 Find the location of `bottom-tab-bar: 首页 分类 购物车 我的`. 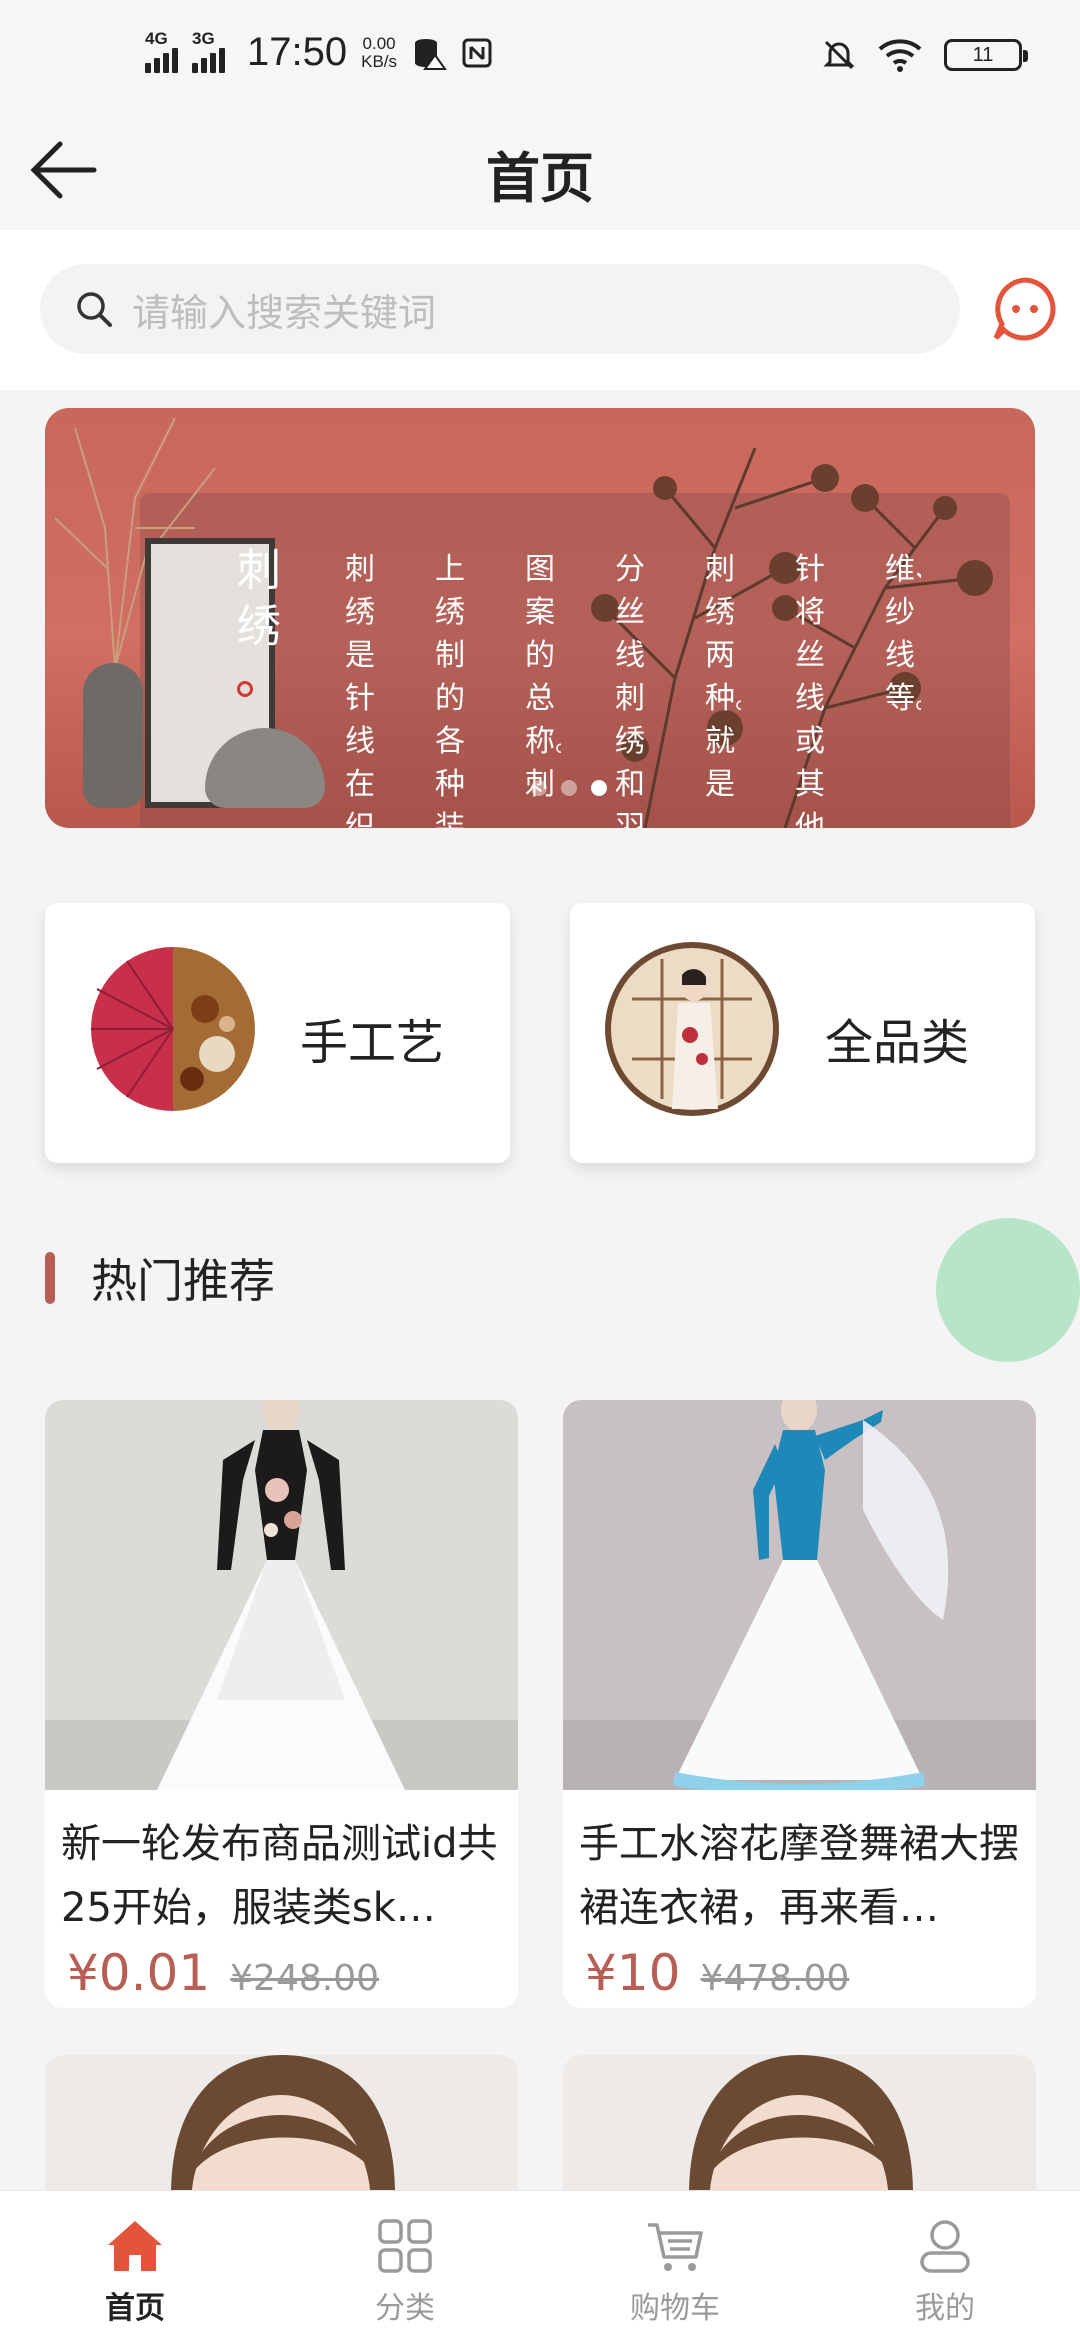

bottom-tab-bar: 首页 分类 购物车 我的 is located at coordinates (540, 2265).